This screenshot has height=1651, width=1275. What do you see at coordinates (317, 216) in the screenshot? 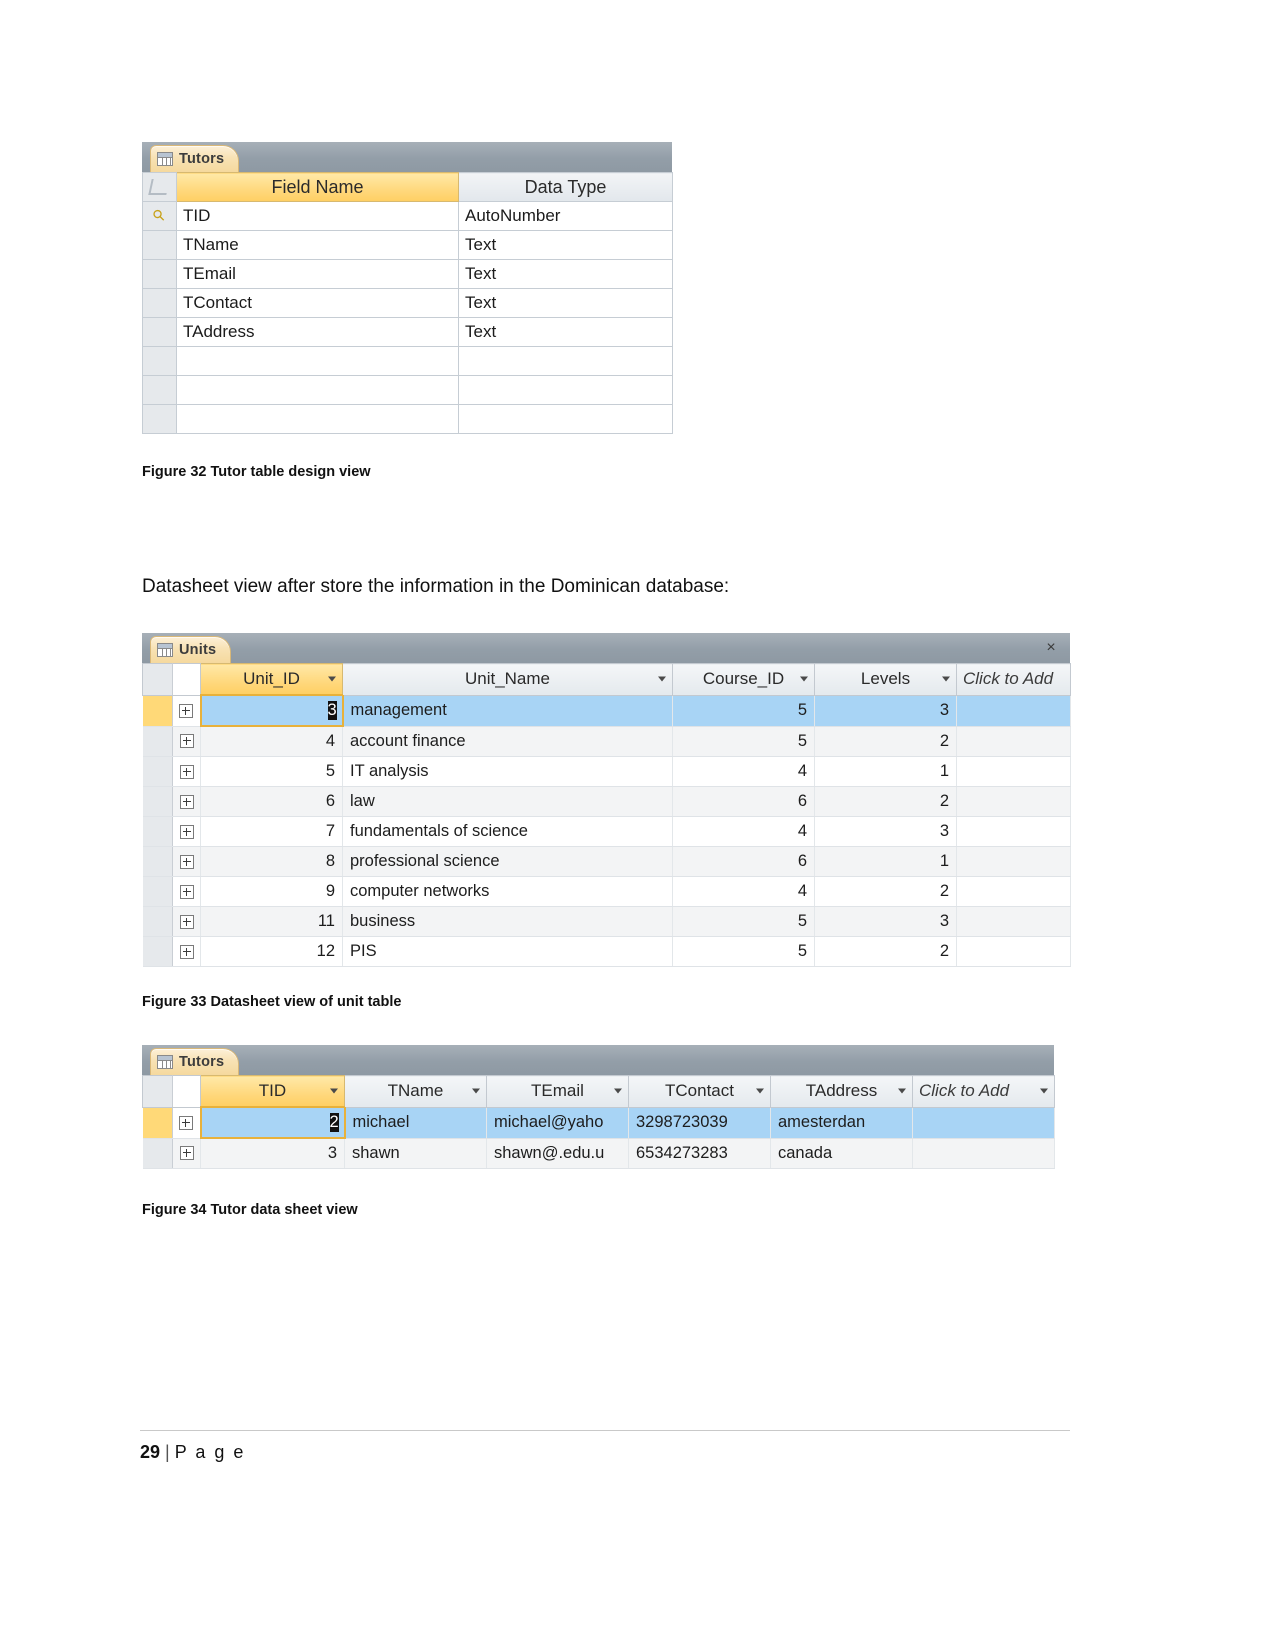
I see `field-name-cell: TID` at bounding box center [317, 216].